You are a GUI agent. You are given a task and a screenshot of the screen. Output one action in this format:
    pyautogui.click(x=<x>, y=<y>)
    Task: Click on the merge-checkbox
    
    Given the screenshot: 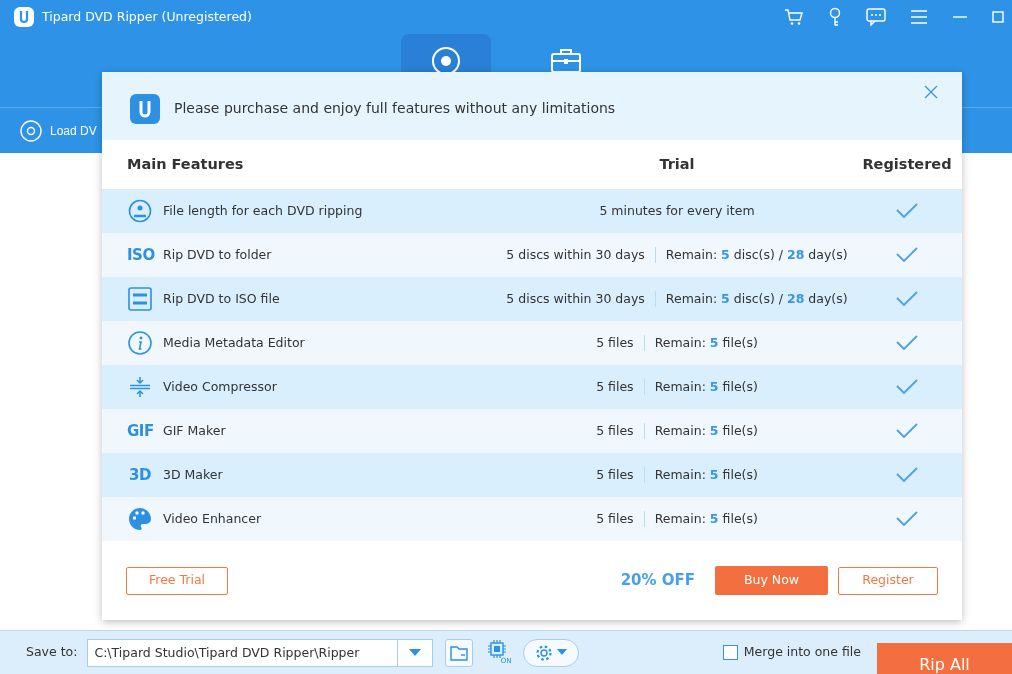 What is the action you would take?
    pyautogui.click(x=730, y=652)
    